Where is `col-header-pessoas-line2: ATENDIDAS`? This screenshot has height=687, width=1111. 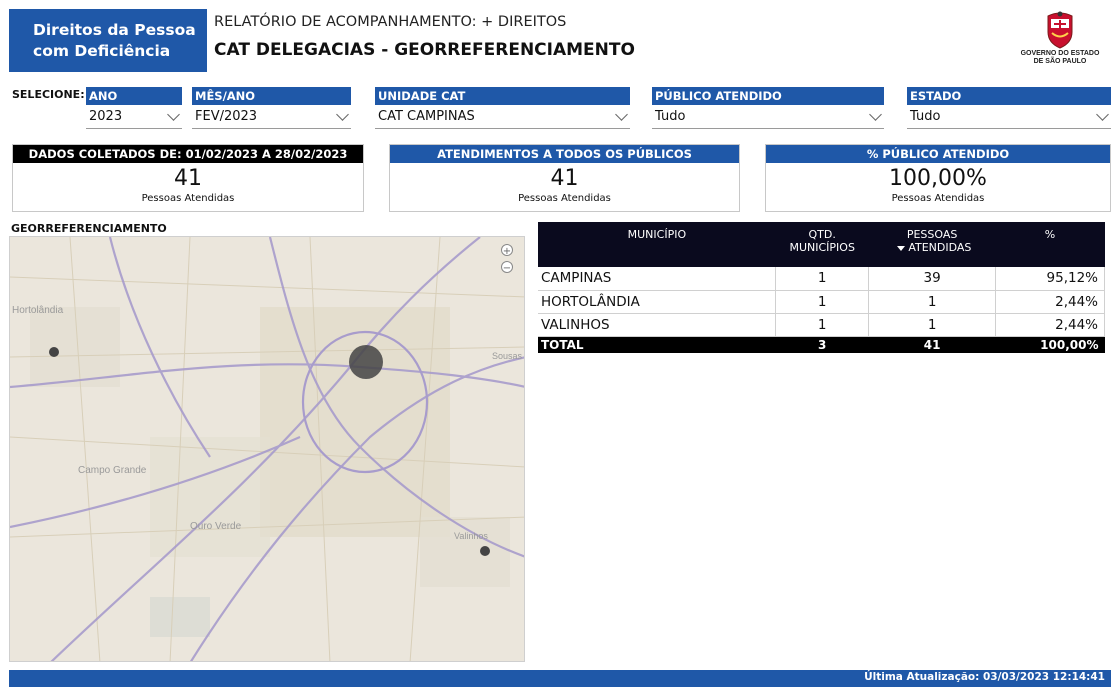
col-header-pessoas-line2: ATENDIDAS is located at coordinates (940, 247).